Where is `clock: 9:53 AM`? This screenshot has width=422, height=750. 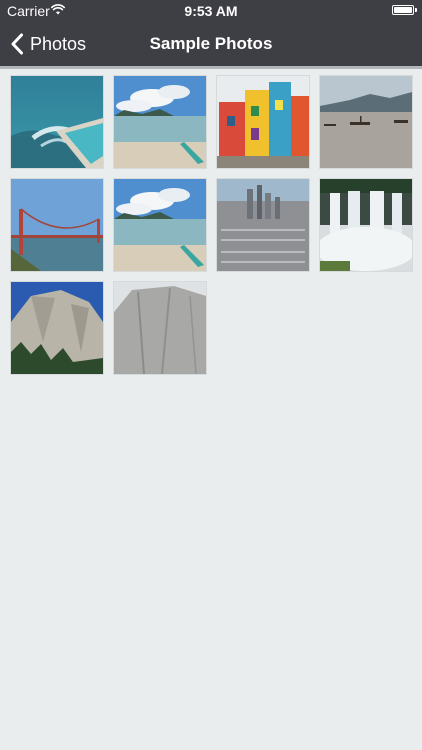 clock: 9:53 AM is located at coordinates (211, 11).